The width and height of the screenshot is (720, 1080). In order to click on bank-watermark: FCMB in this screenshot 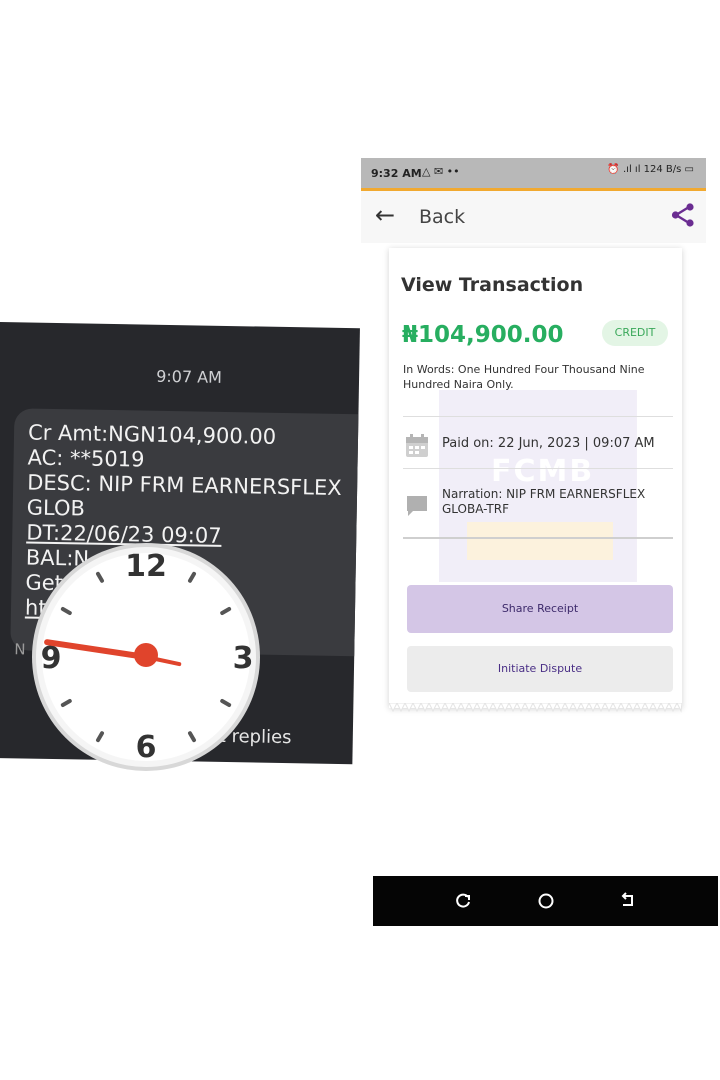, I will do `click(538, 486)`.